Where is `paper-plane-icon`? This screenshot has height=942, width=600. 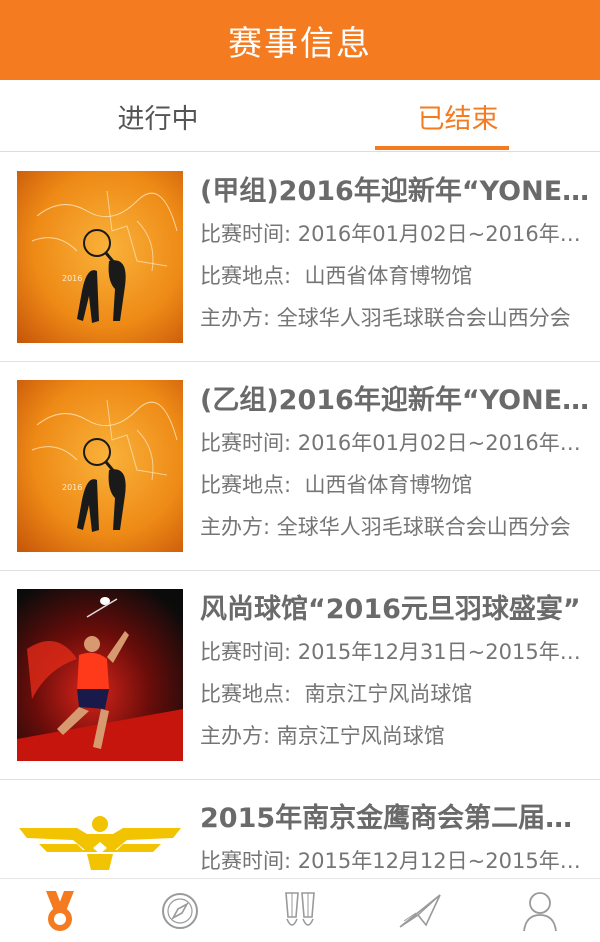 paper-plane-icon is located at coordinates (420, 911).